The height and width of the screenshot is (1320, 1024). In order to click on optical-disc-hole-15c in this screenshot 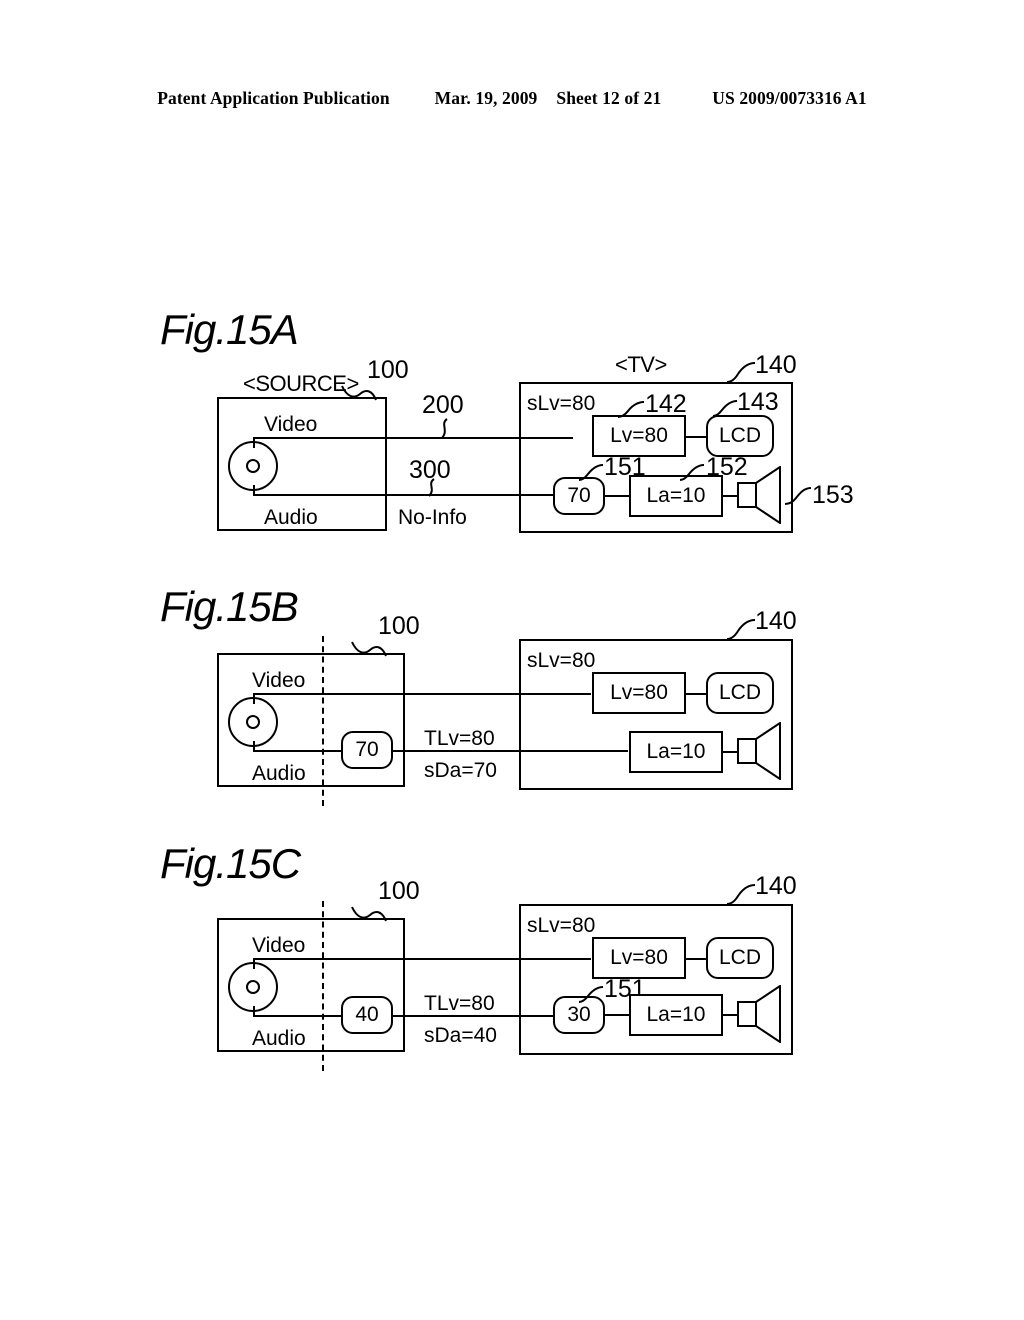, I will do `click(253, 987)`.